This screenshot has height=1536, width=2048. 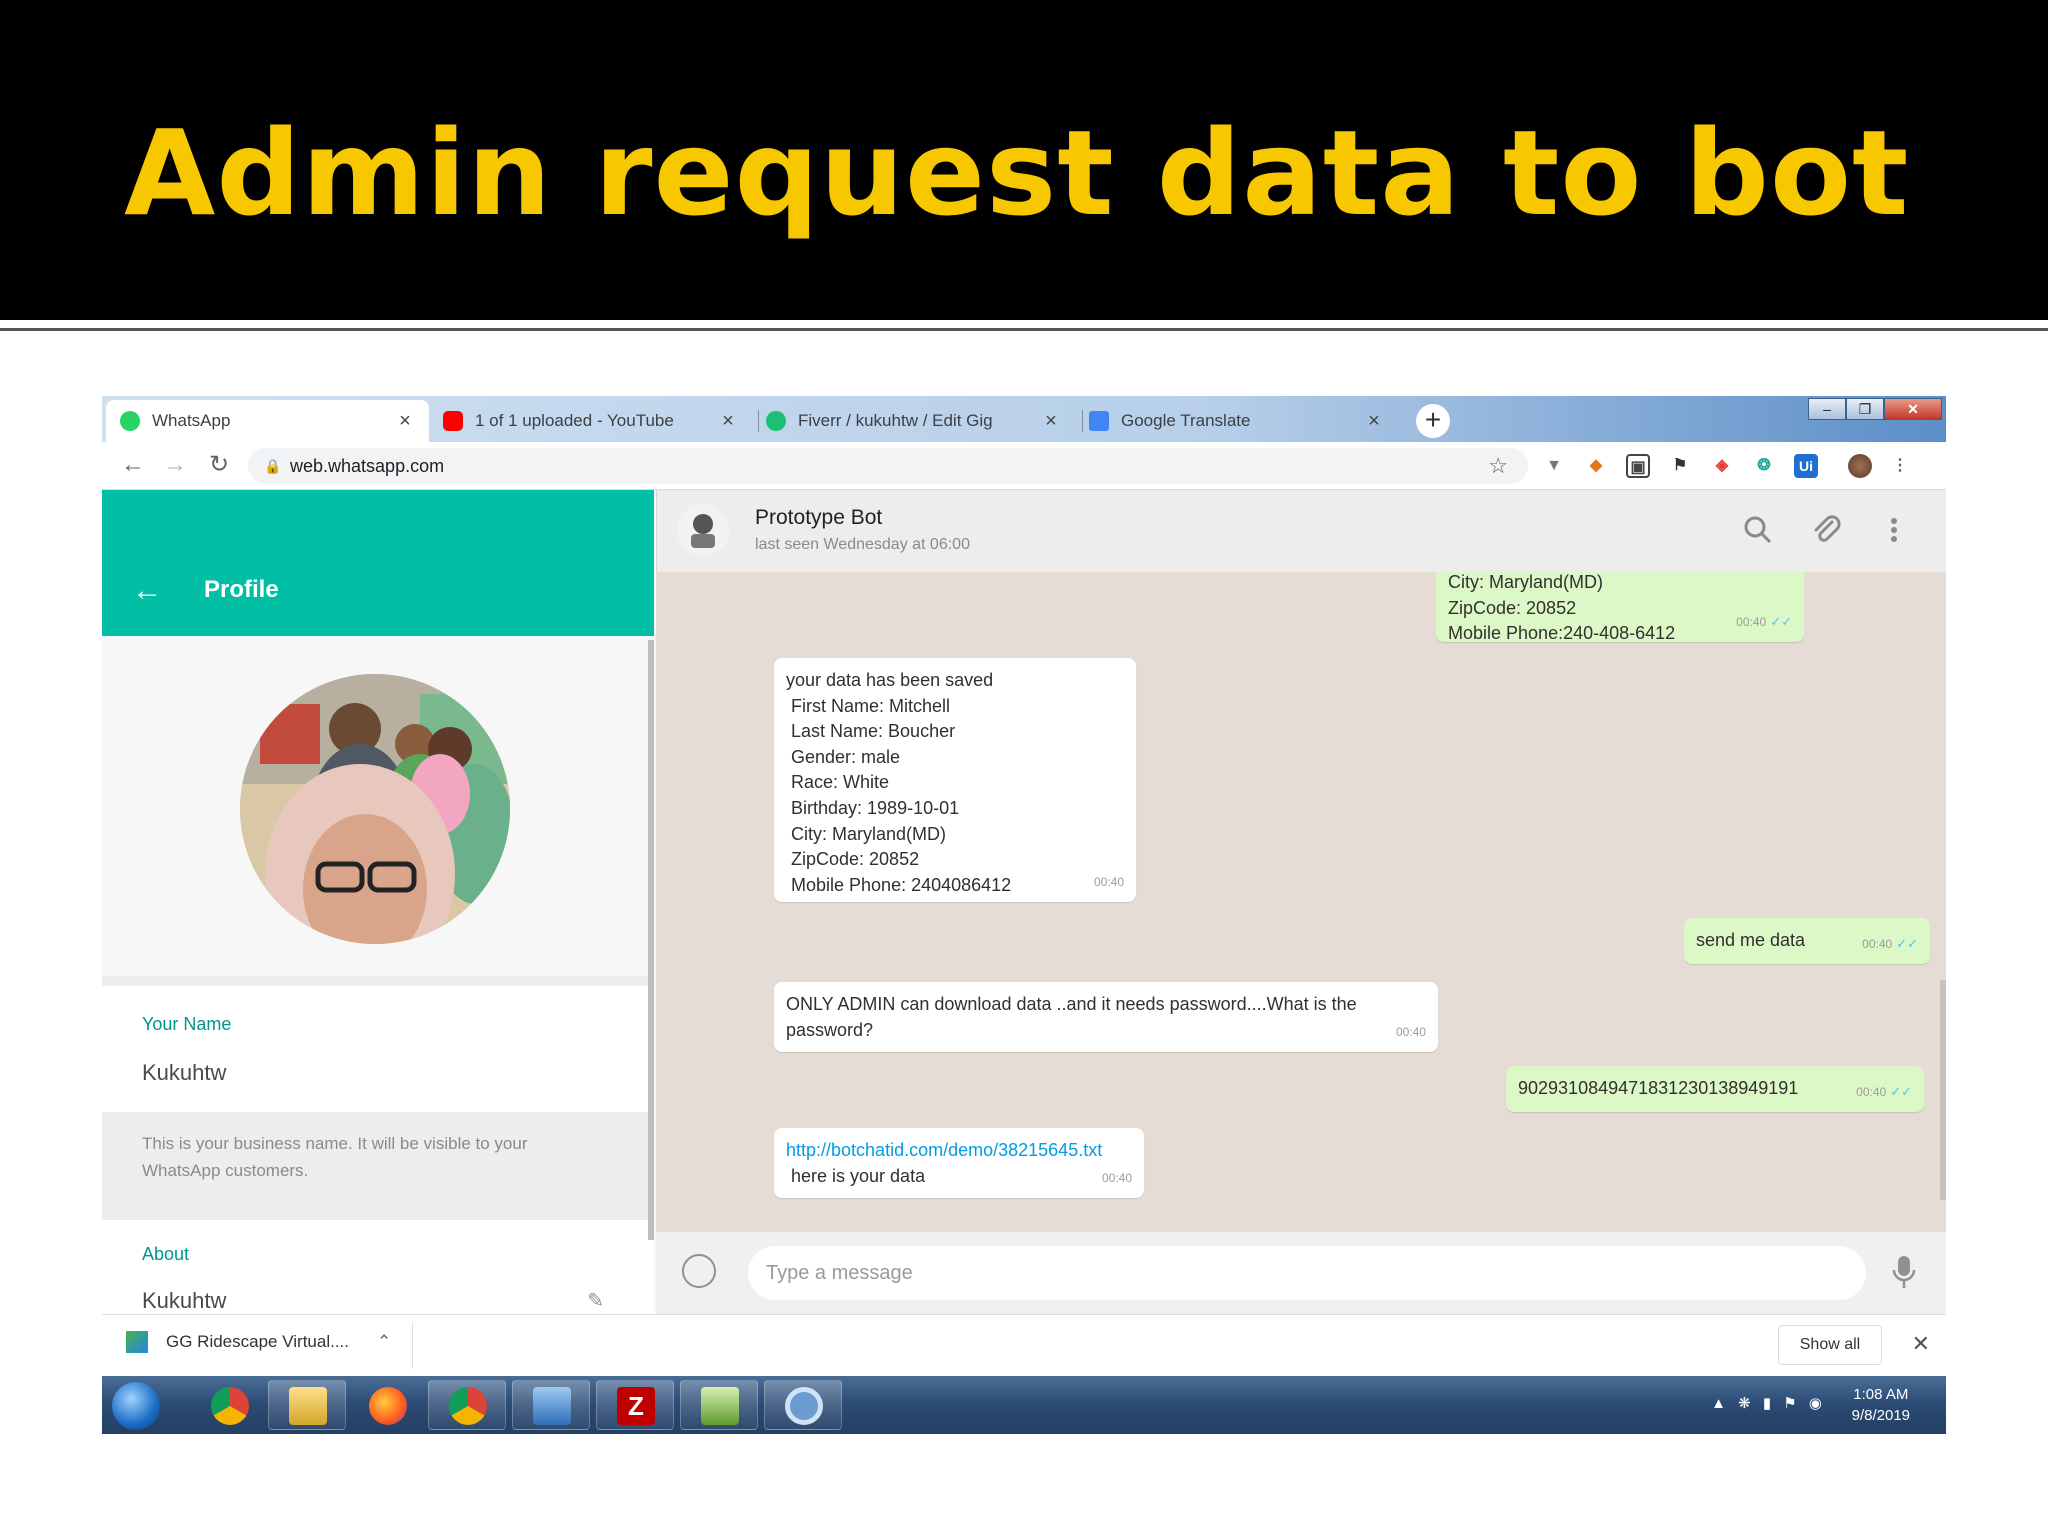 I want to click on profile-photo, so click(x=375, y=809).